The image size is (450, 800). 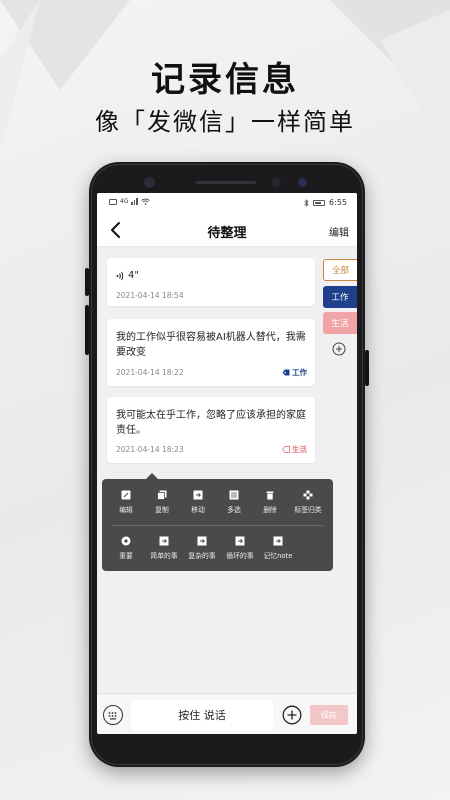 What do you see at coordinates (227, 233) in the screenshot?
I see `page-title: 待整理` at bounding box center [227, 233].